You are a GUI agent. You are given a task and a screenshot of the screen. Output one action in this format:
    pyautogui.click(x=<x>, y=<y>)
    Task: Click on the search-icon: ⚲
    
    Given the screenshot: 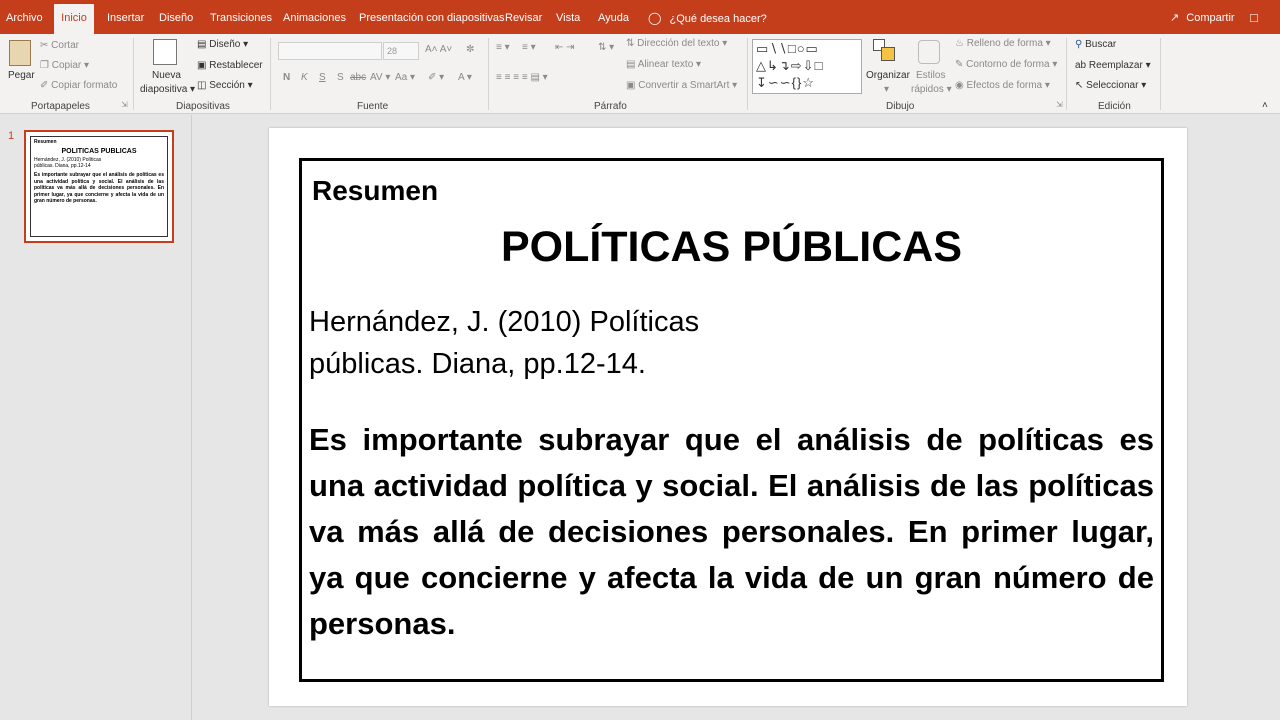 What is the action you would take?
    pyautogui.click(x=1079, y=44)
    